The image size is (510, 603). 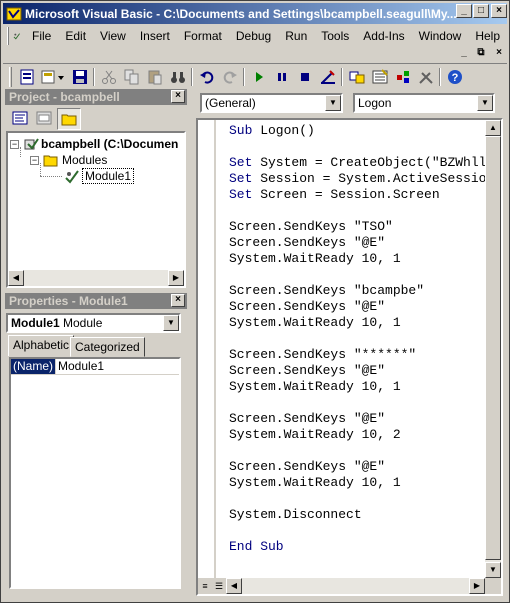 What do you see at coordinates (357, 179) in the screenshot?
I see `code-line: Set Session = System.ActiveSessio` at bounding box center [357, 179].